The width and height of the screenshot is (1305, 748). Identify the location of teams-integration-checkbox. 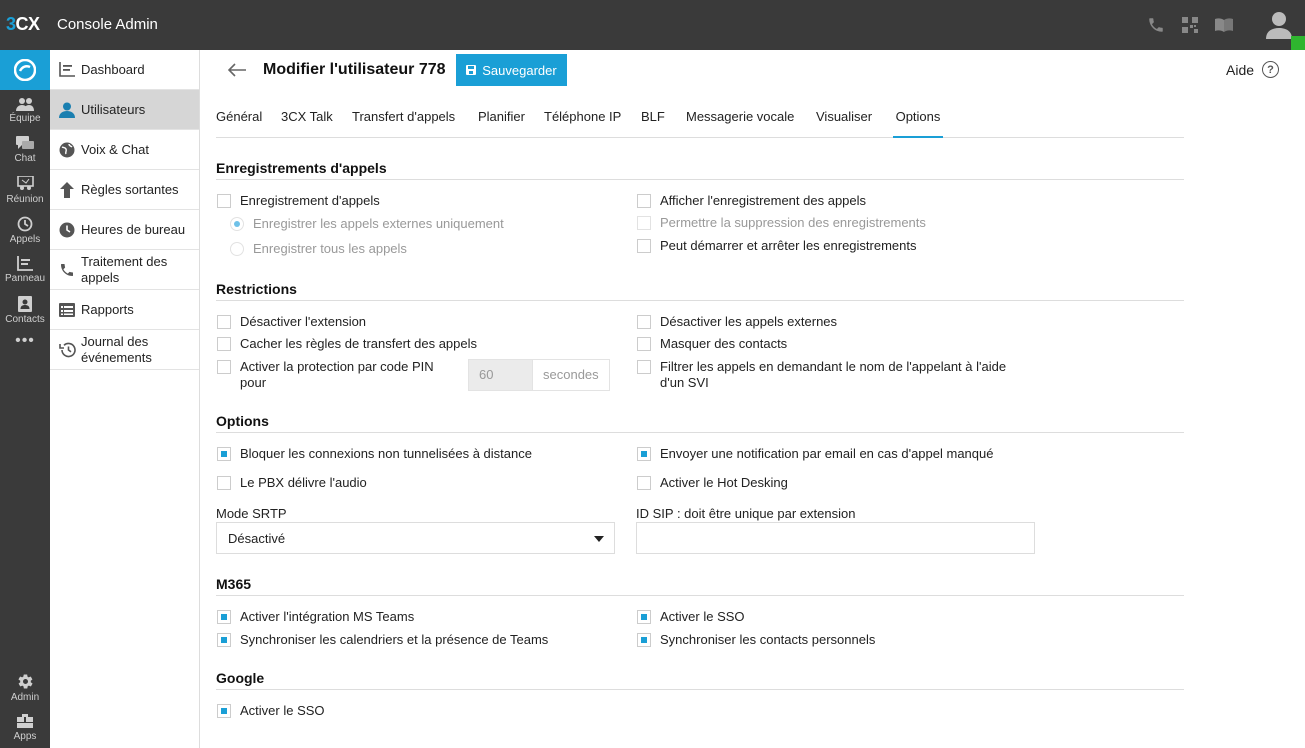
(224, 617).